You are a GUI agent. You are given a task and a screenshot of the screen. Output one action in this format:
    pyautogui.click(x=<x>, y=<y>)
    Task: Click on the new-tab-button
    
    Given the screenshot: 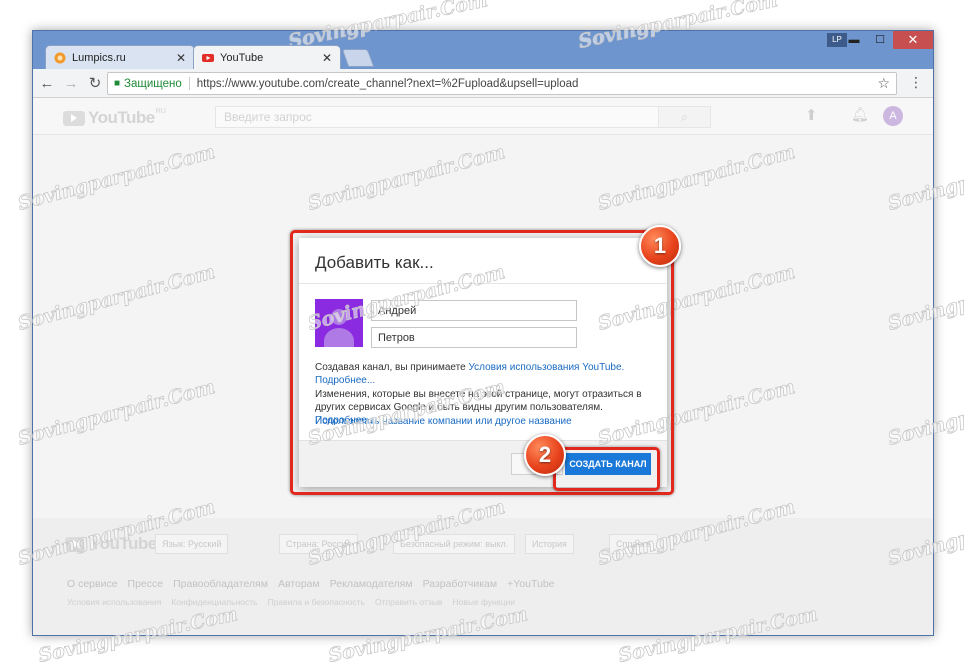 What is the action you would take?
    pyautogui.click(x=358, y=58)
    